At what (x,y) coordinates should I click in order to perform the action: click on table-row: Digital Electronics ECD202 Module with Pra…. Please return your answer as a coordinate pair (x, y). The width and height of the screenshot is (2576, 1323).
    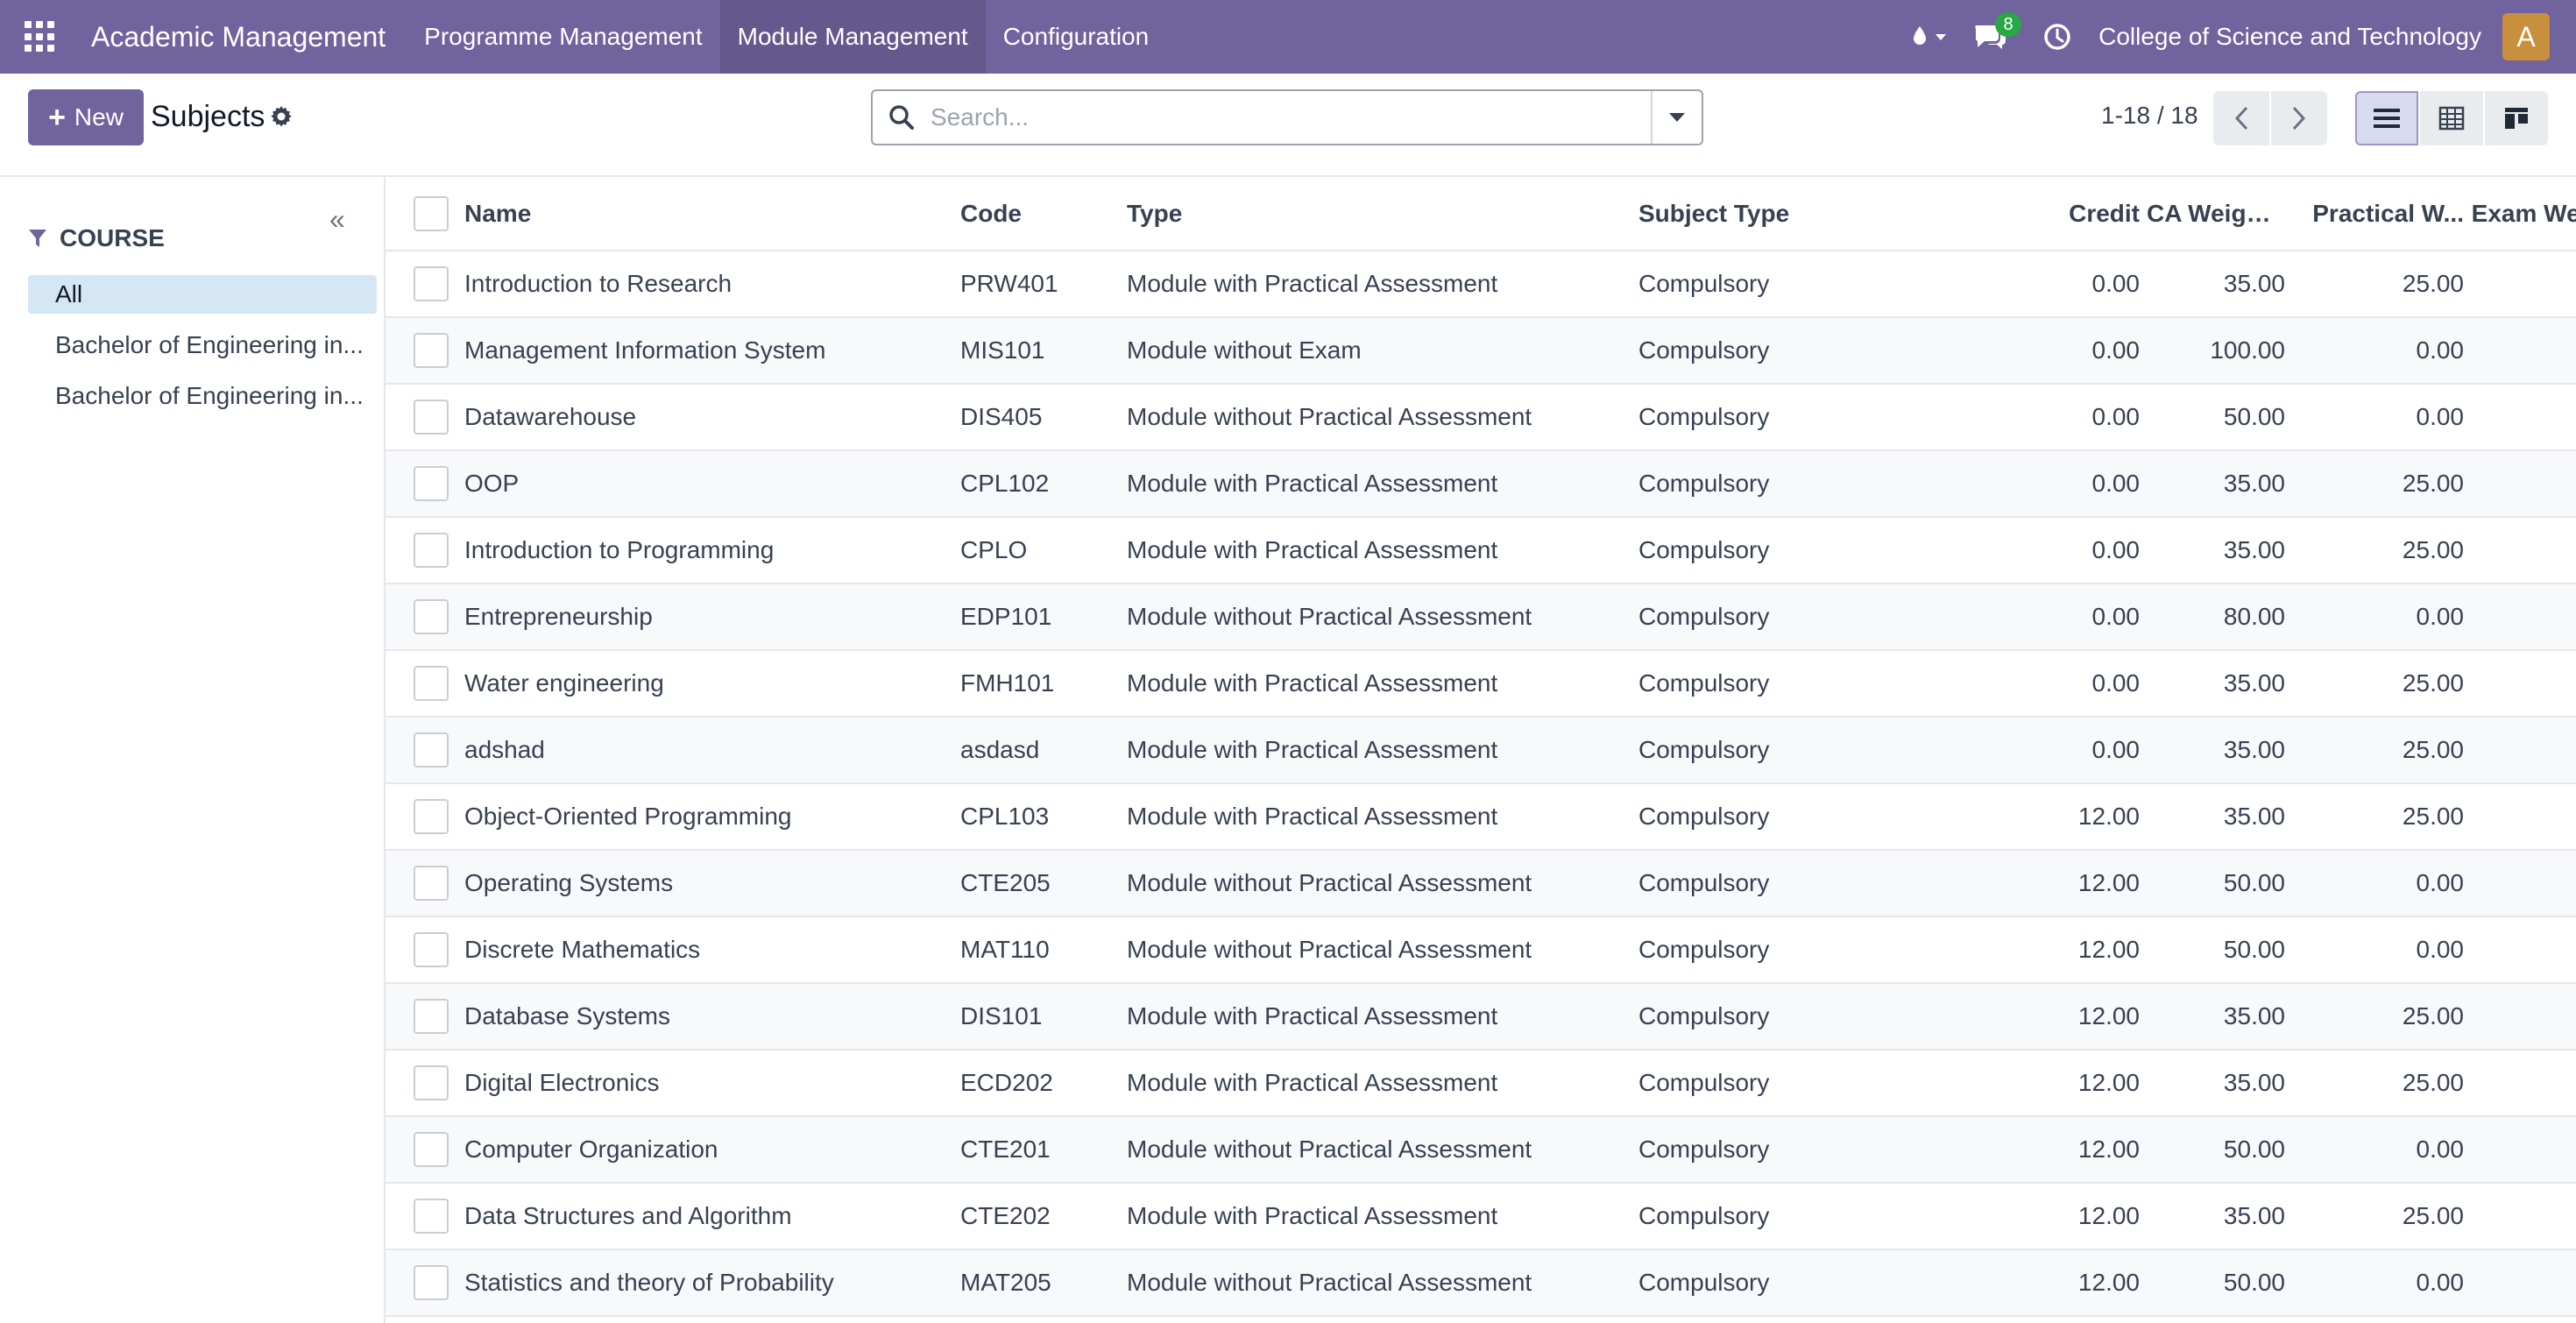
    Looking at the image, I should click on (1481, 1083).